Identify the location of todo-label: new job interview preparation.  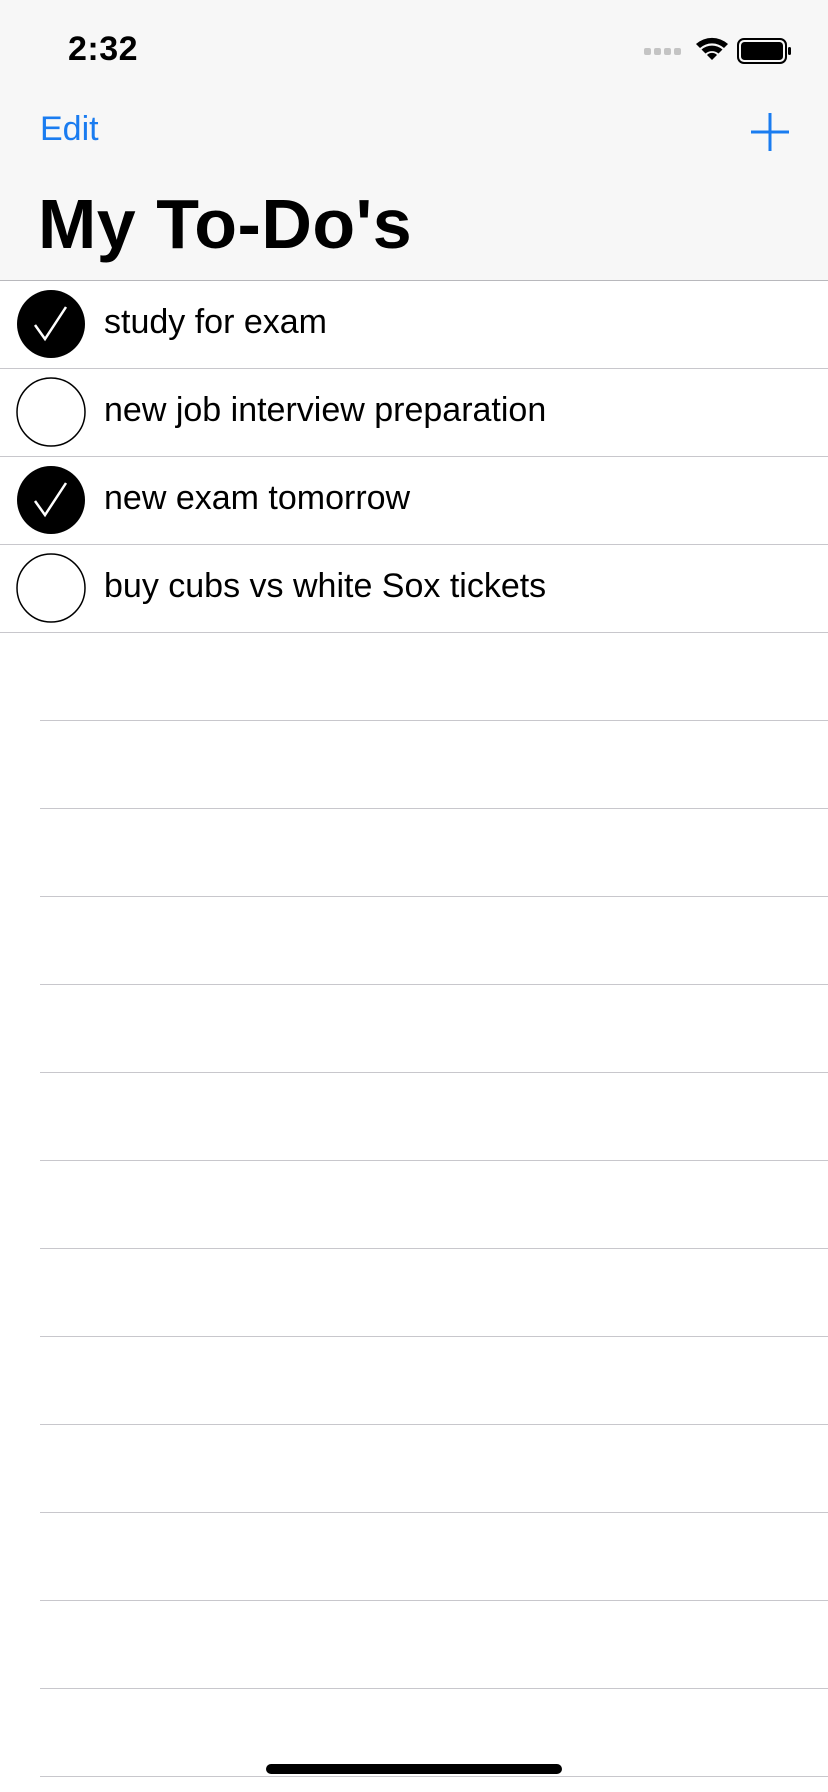
(325, 410).